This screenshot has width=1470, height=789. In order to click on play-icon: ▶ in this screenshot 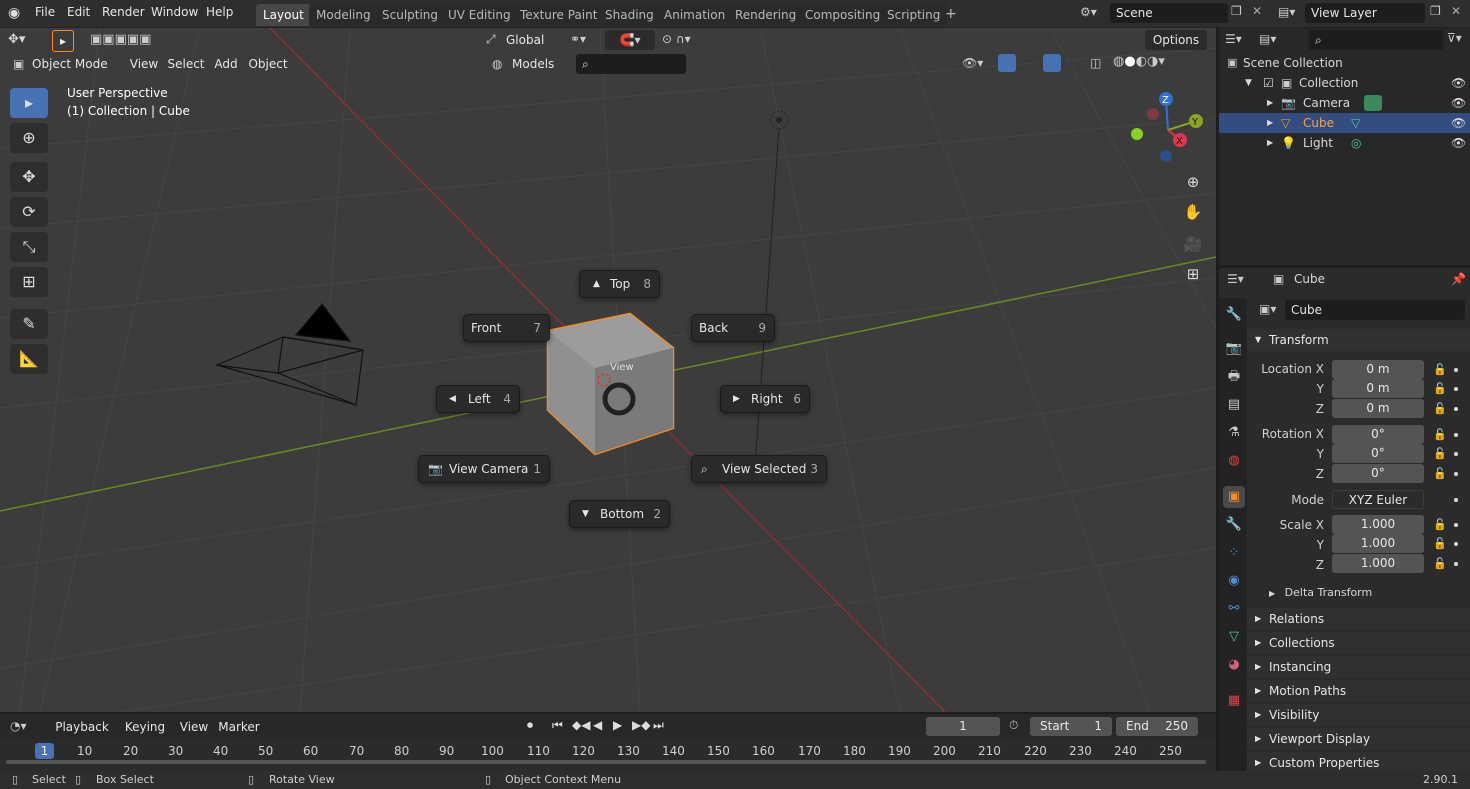, I will do `click(617, 725)`.